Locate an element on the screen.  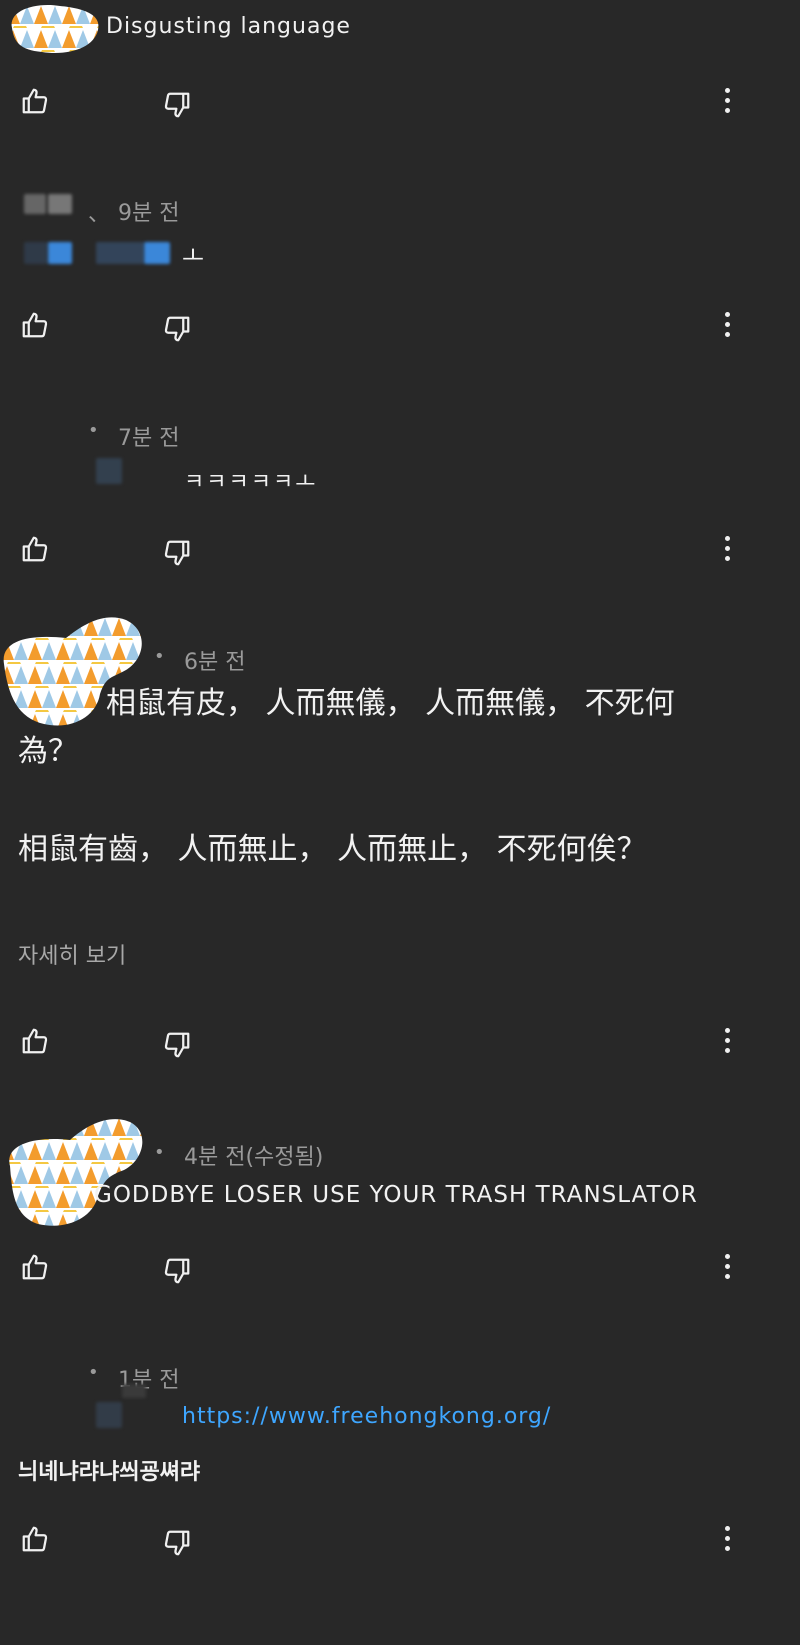
read-more-link: 자세히 보기 is located at coordinates (72, 954).